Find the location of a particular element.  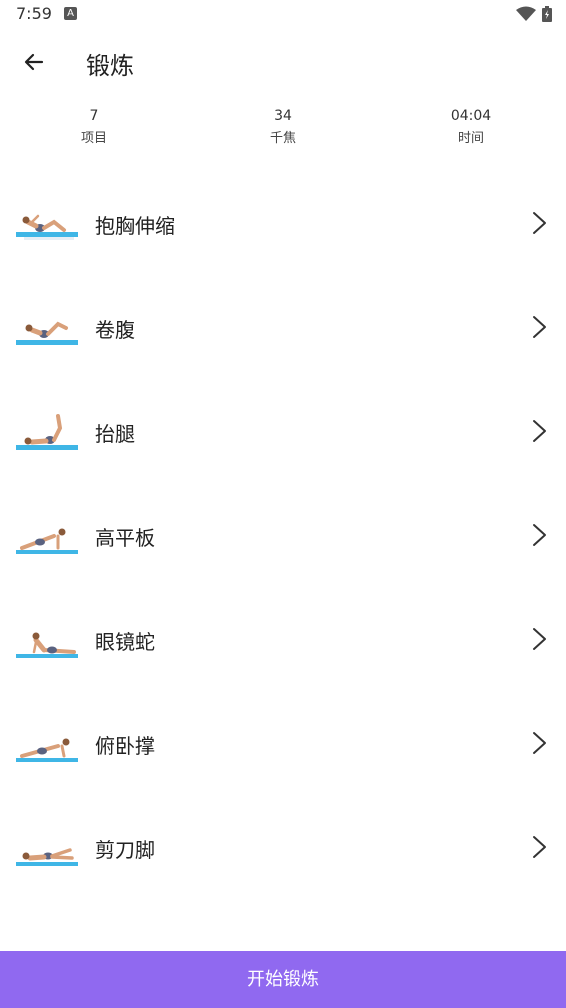

exercise-row-crunch: 卷腹 is located at coordinates (283, 328).